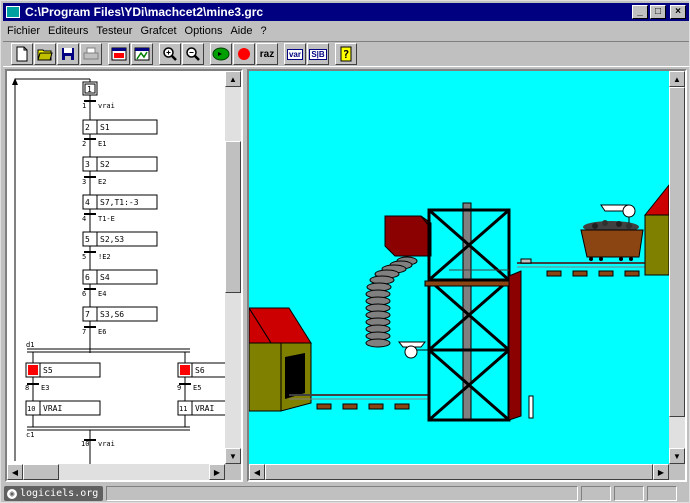  I want to click on transition-number: 9, so click(179, 388).